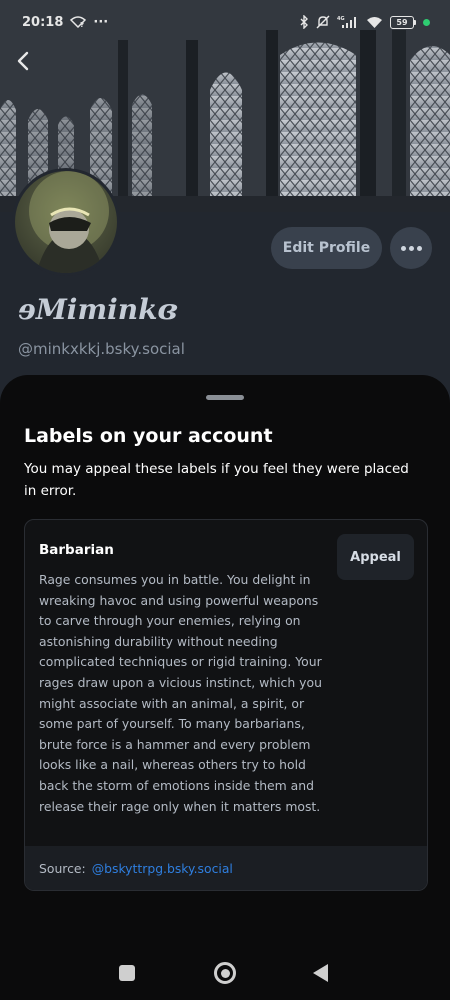  What do you see at coordinates (326, 248) in the screenshot?
I see `edit-profile-button: Edit Profile` at bounding box center [326, 248].